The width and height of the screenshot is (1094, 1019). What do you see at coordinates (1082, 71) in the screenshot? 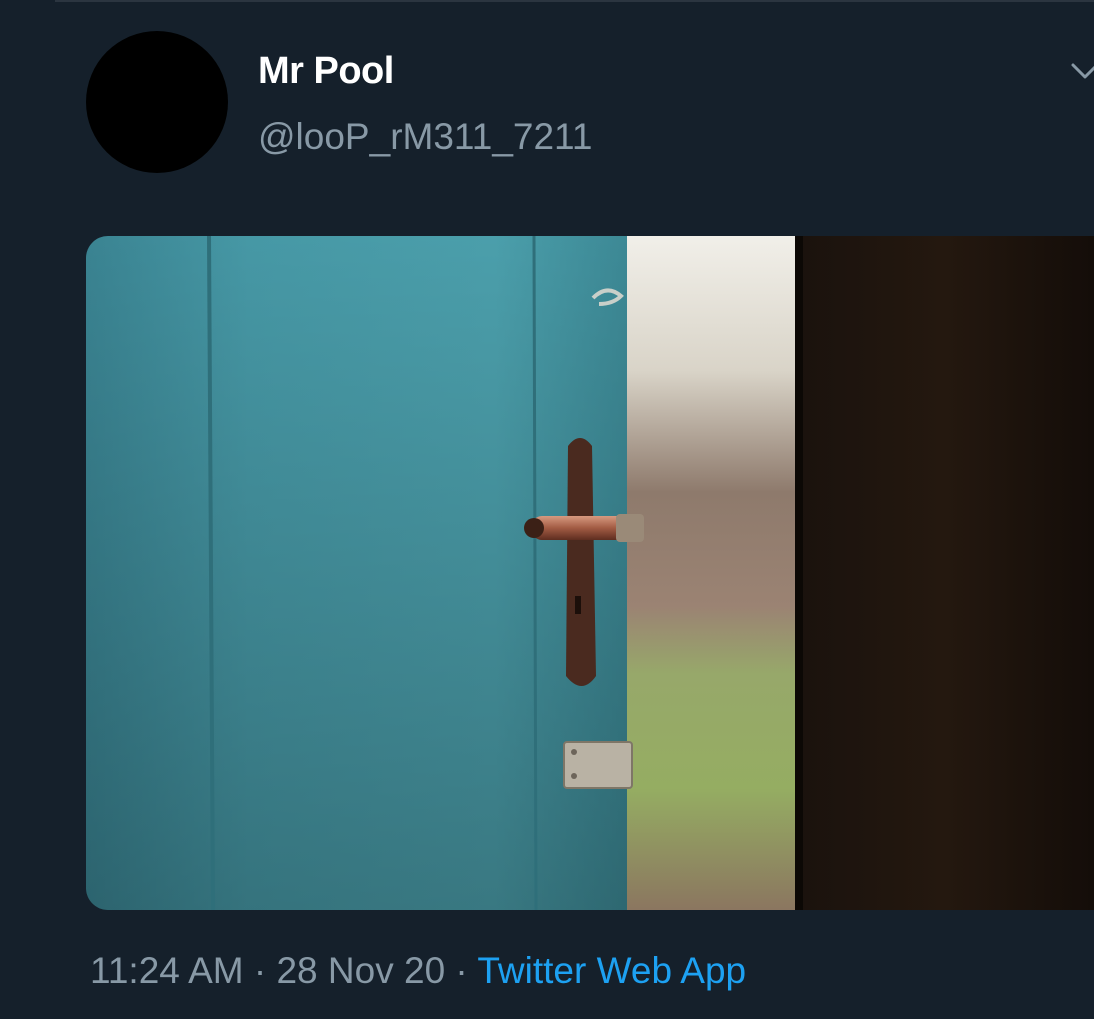
I see `chevron-down-icon` at bounding box center [1082, 71].